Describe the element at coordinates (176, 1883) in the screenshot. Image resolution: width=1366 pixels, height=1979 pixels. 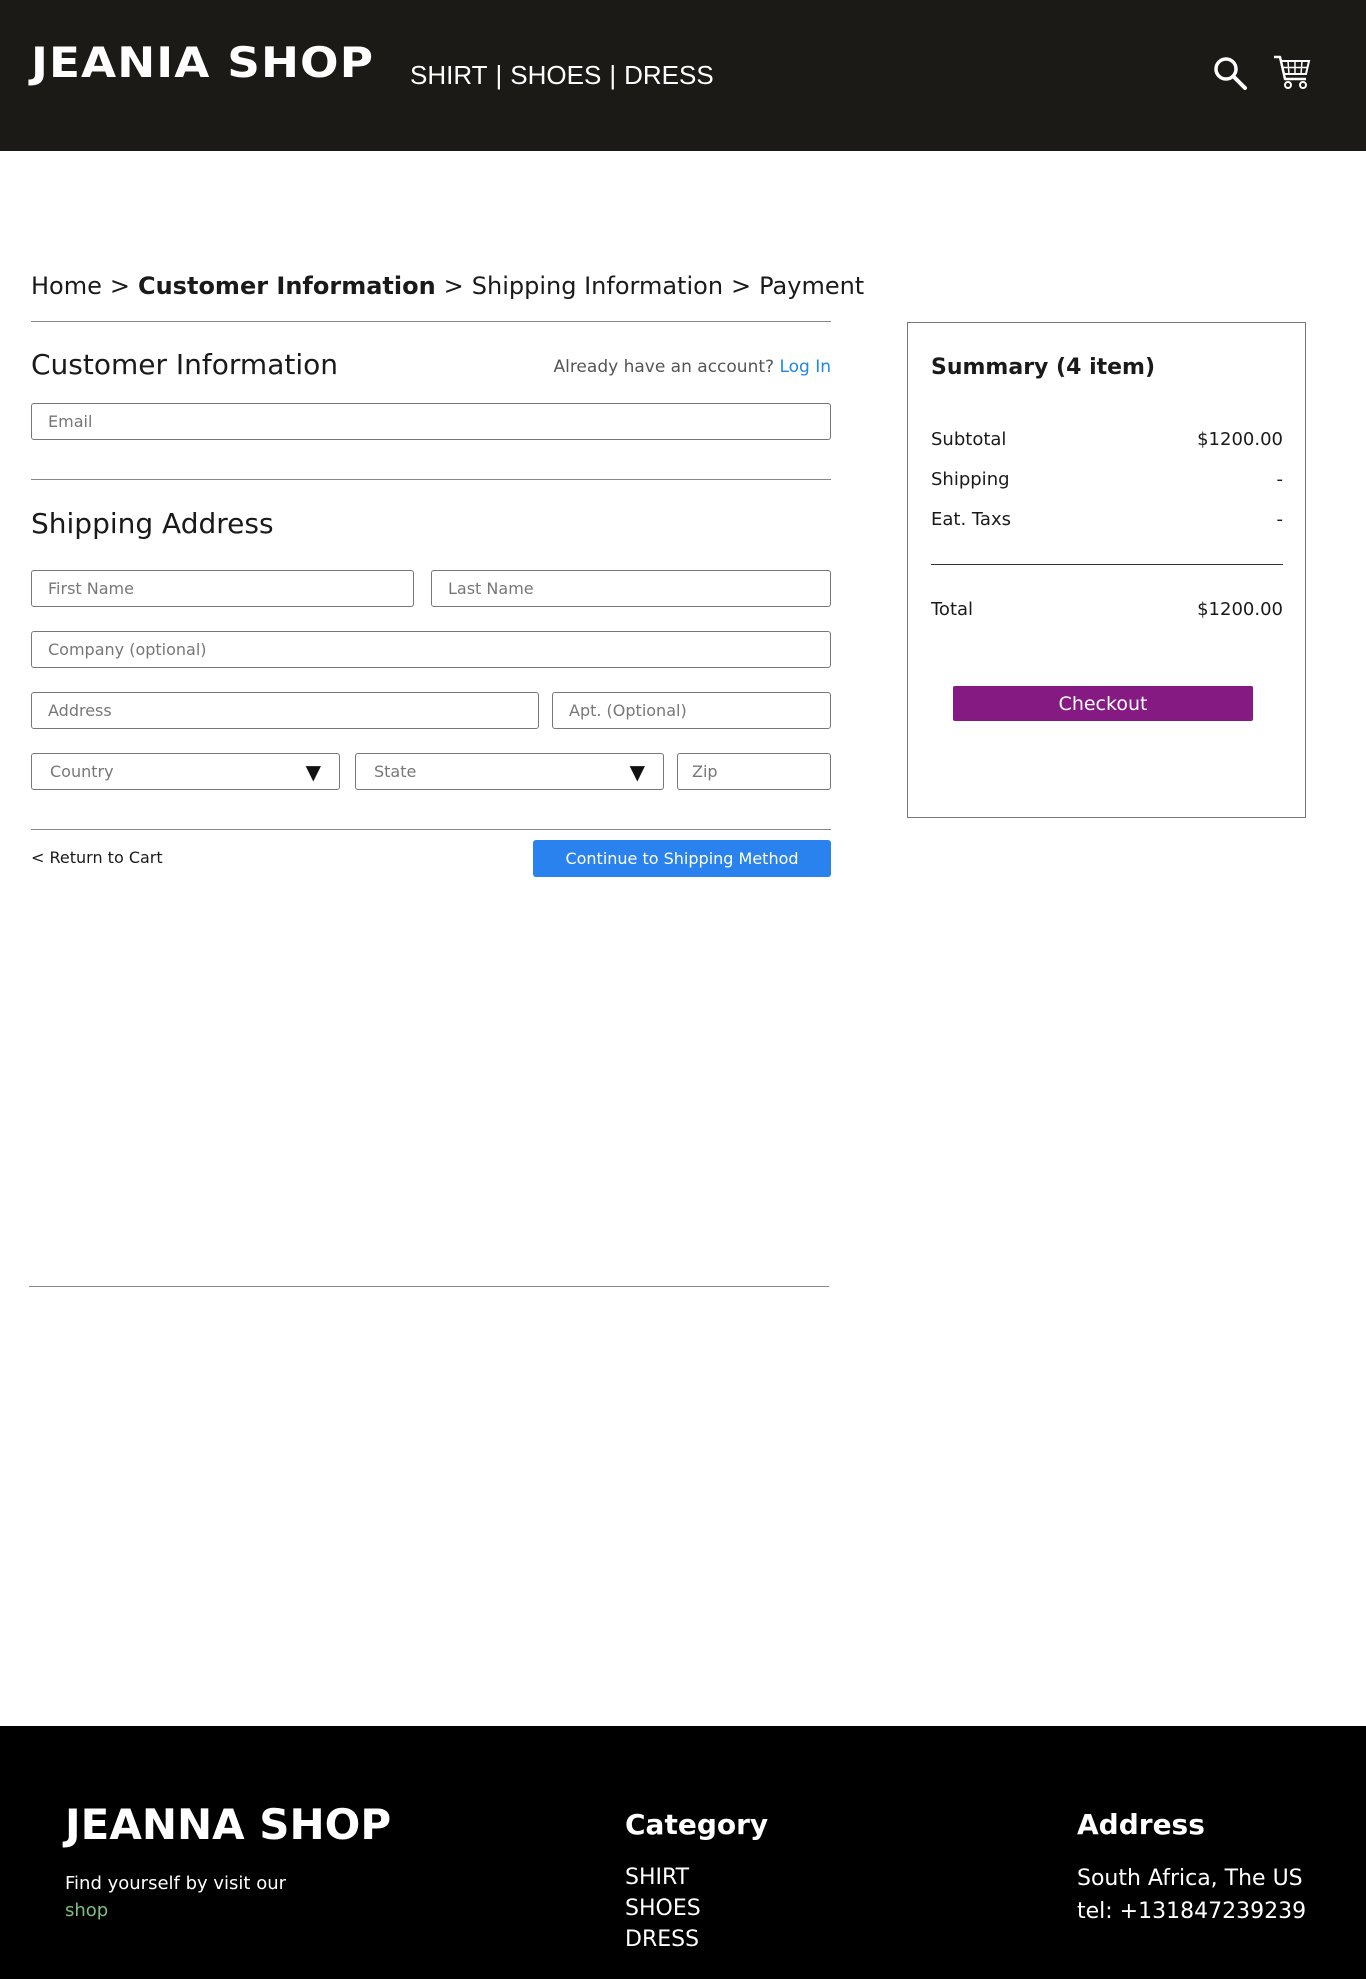
I see `footer-tagline-text: Find yourself by visit our` at that location.